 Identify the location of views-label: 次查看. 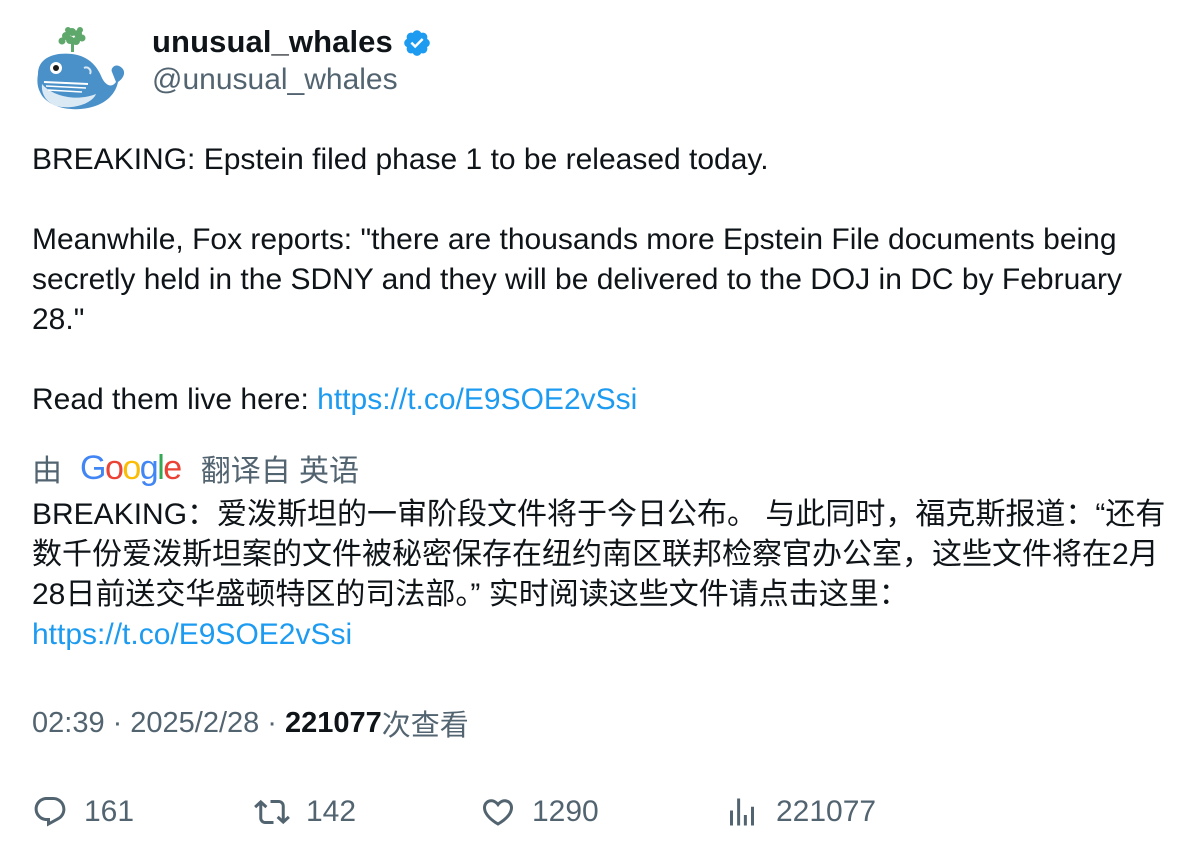
(425, 726).